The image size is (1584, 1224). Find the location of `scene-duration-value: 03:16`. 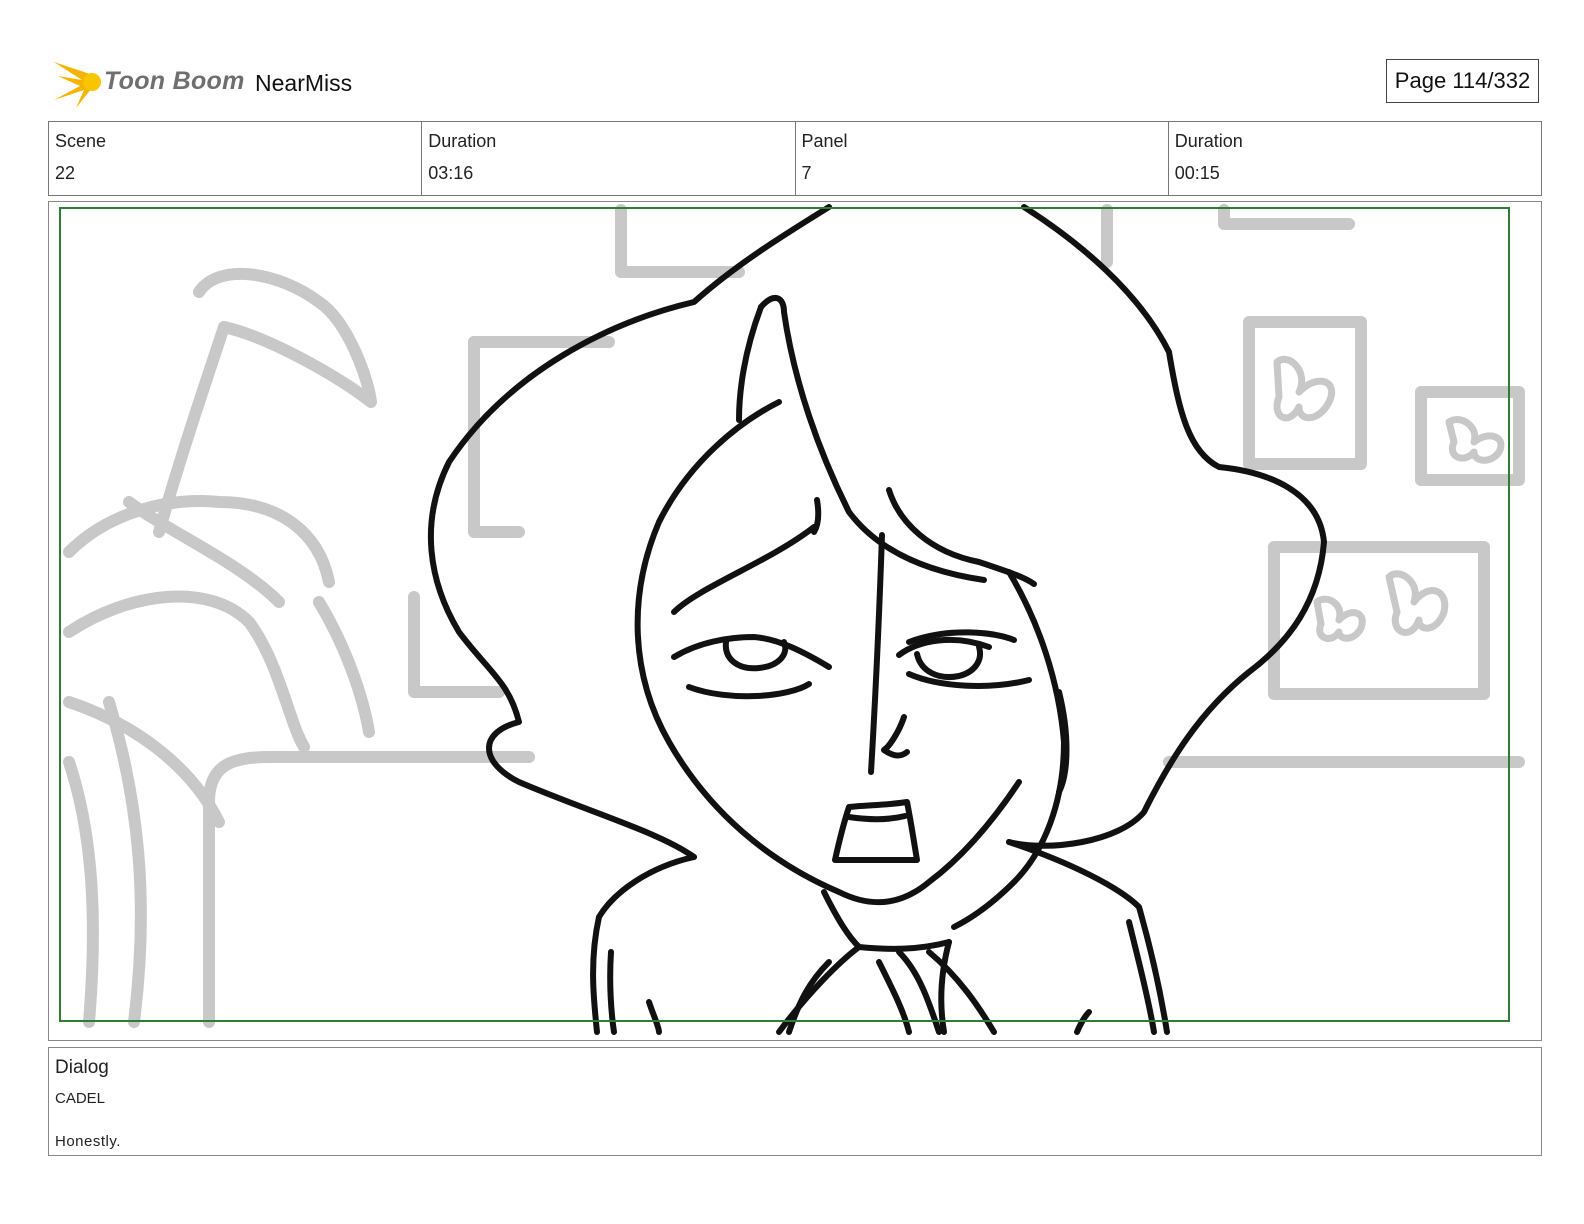

scene-duration-value: 03:16 is located at coordinates (451, 173).